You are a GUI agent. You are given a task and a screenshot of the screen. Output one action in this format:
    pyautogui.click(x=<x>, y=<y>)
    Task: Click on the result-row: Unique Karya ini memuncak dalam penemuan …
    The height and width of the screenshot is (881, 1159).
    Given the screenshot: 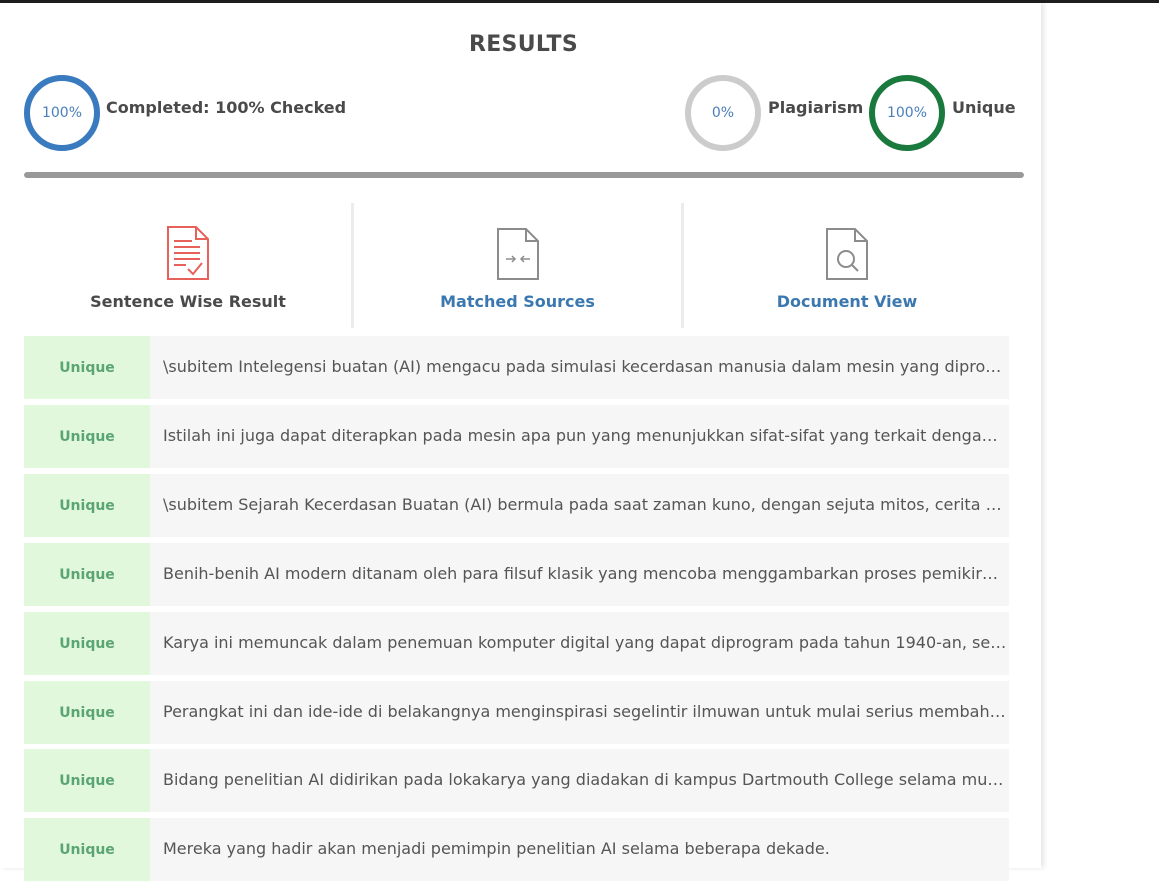 What is the action you would take?
    pyautogui.click(x=516, y=643)
    